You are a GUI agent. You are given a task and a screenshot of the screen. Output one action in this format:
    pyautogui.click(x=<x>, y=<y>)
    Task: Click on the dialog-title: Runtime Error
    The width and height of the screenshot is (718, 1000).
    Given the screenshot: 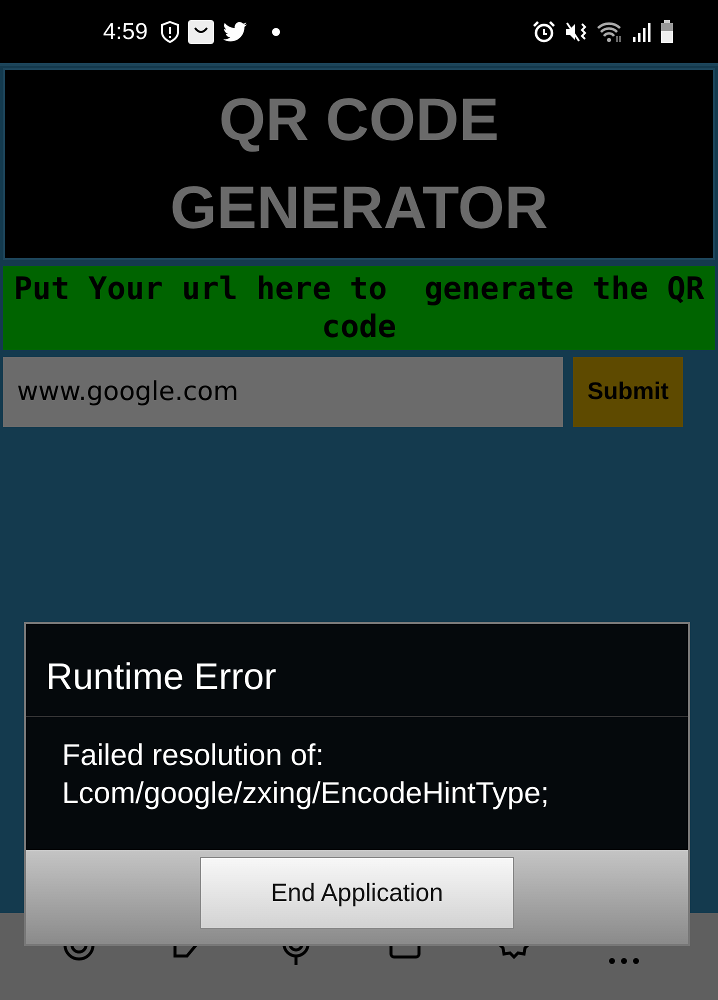 What is the action you would take?
    pyautogui.click(x=357, y=670)
    